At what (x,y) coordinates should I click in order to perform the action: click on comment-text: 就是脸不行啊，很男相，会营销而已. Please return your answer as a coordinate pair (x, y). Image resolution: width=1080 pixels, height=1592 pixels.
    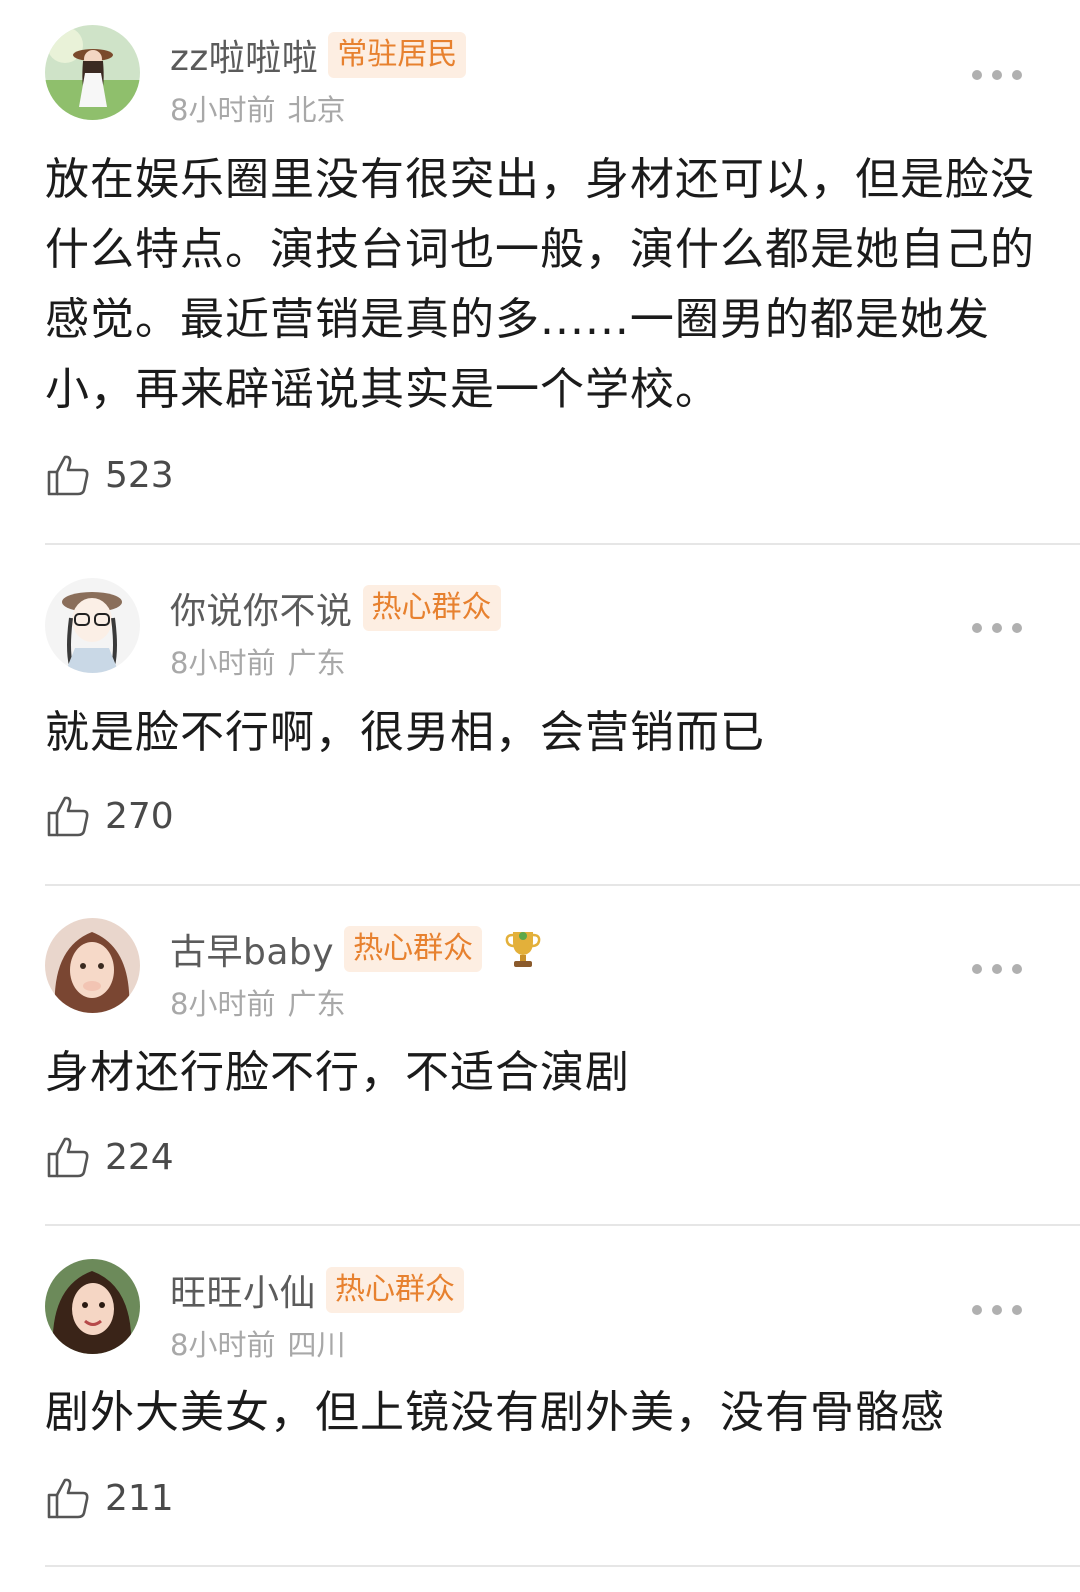
    Looking at the image, I should click on (405, 732).